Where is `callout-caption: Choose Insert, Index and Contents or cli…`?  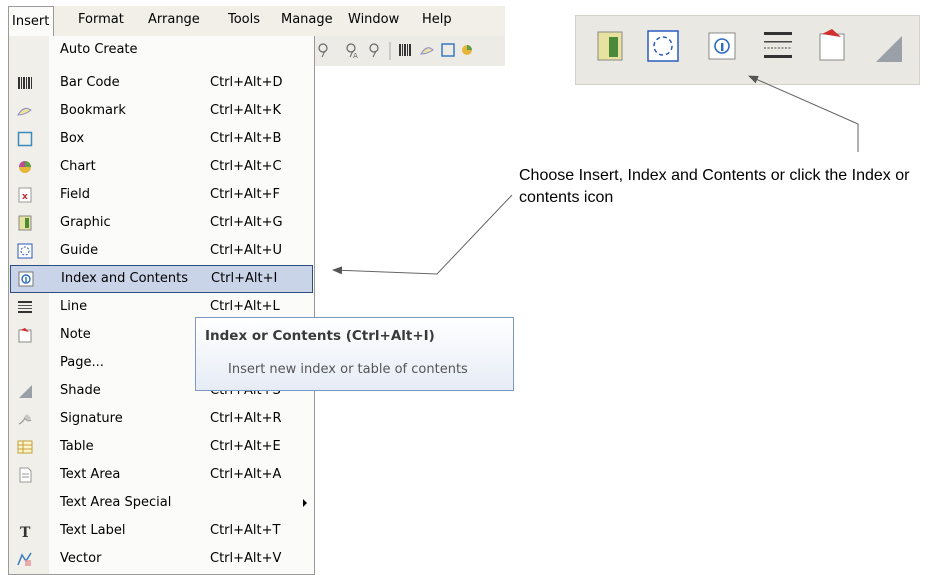 callout-caption: Choose Insert, Index and Contents or cli… is located at coordinates (714, 186).